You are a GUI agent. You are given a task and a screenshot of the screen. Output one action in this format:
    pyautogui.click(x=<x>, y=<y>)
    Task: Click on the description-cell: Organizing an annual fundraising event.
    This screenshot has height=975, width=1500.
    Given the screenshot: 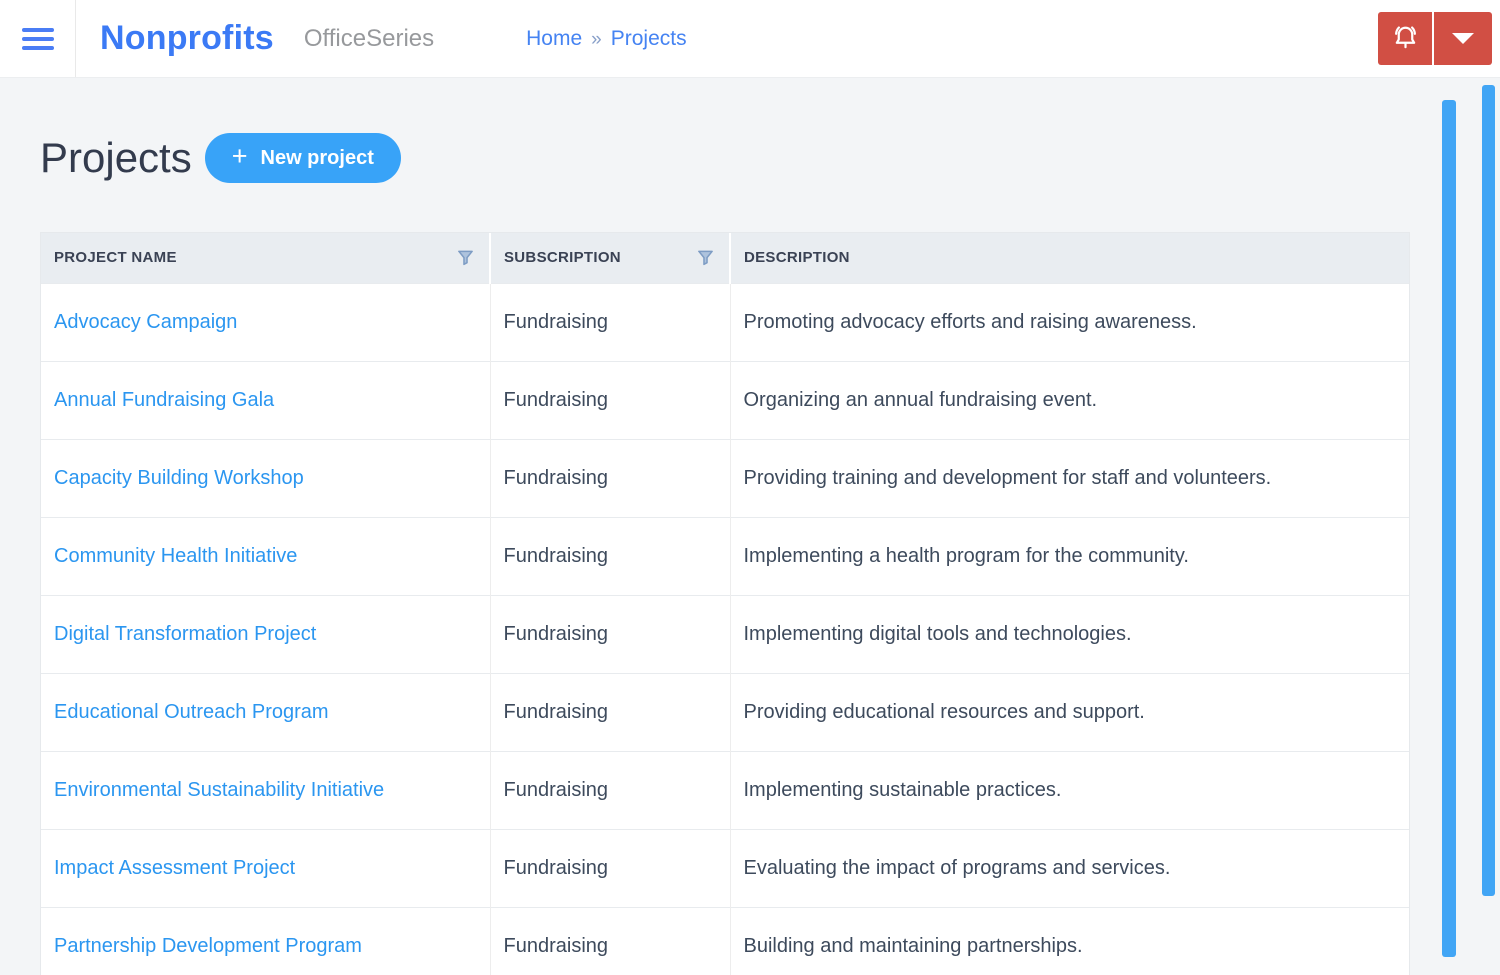 What is the action you would take?
    pyautogui.click(x=1069, y=399)
    